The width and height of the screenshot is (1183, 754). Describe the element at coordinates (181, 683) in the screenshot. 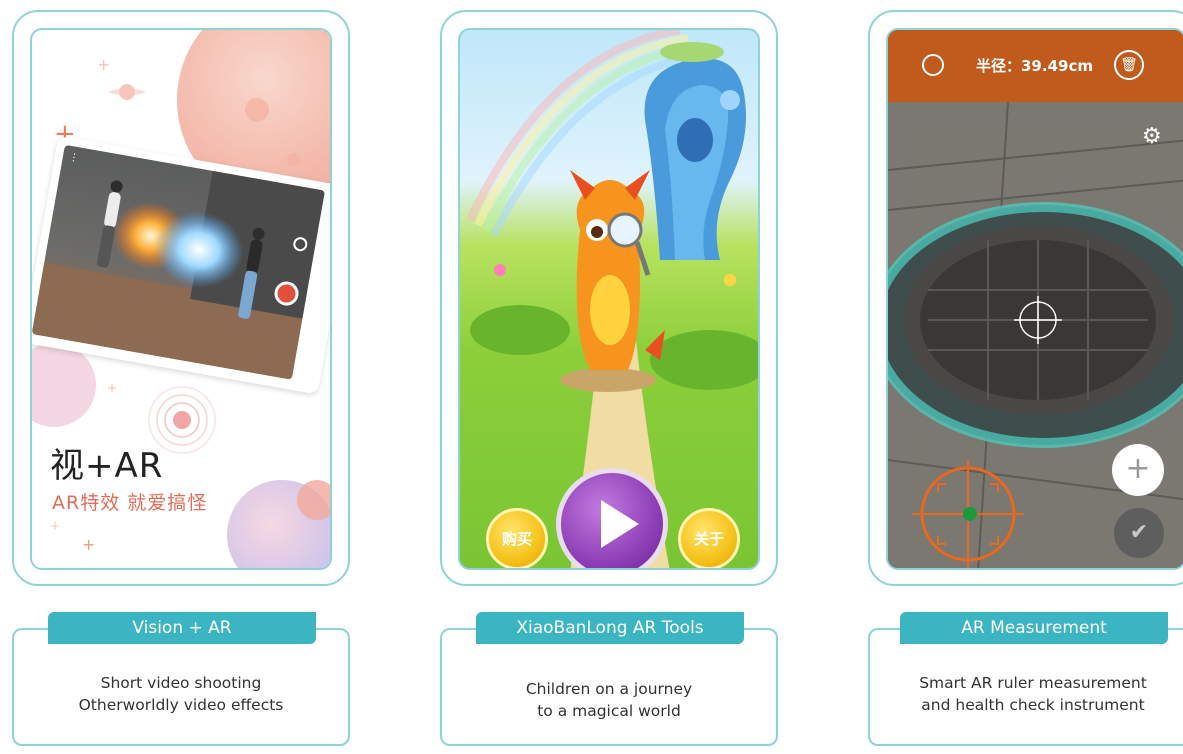

I see `vision-ar-description-line-1: Short video shooting` at that location.